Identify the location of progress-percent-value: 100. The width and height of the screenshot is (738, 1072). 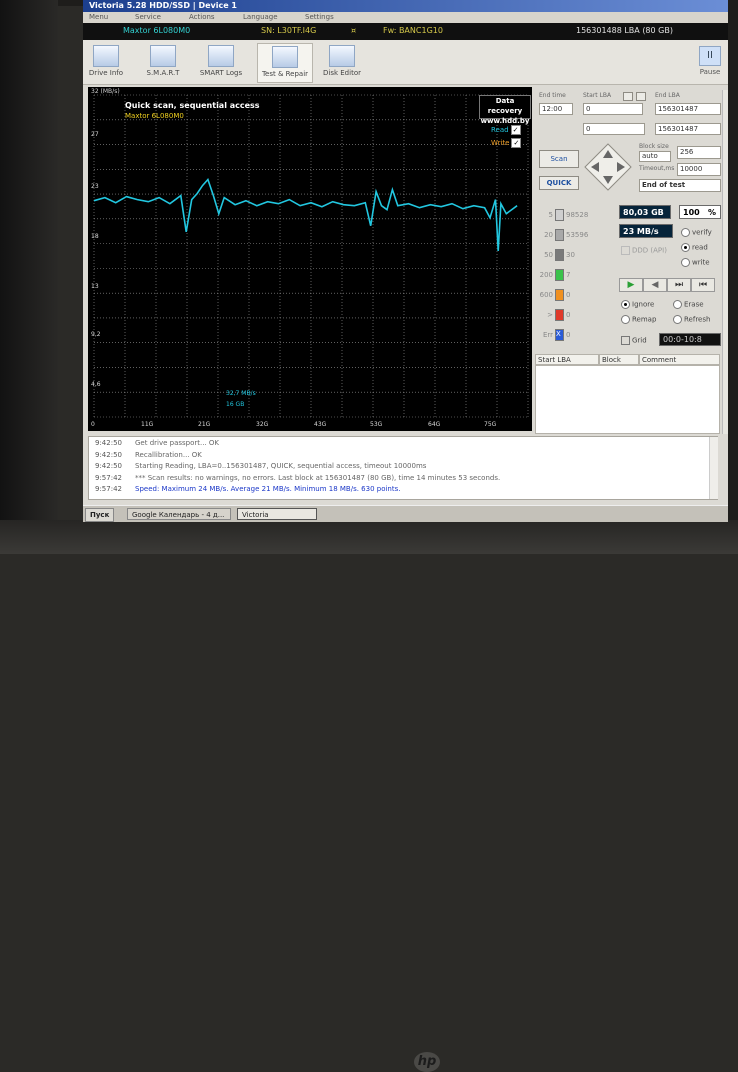
(691, 212).